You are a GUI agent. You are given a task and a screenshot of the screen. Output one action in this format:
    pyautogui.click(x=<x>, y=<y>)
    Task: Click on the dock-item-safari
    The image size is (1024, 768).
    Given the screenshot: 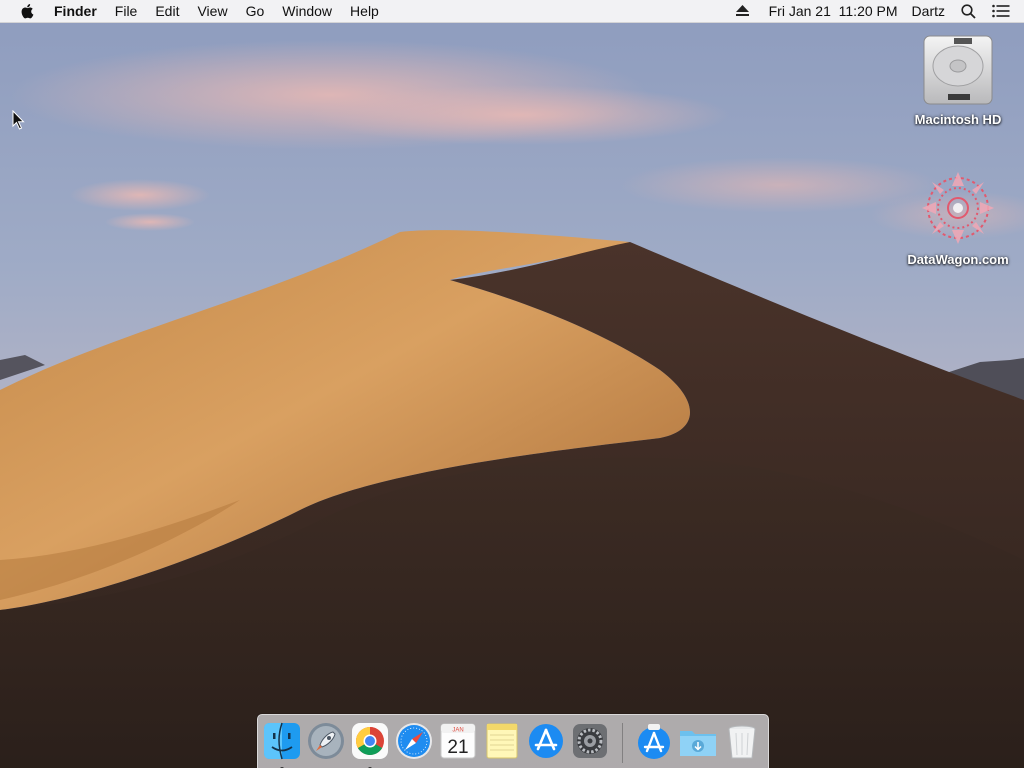 What is the action you would take?
    pyautogui.click(x=414, y=741)
    